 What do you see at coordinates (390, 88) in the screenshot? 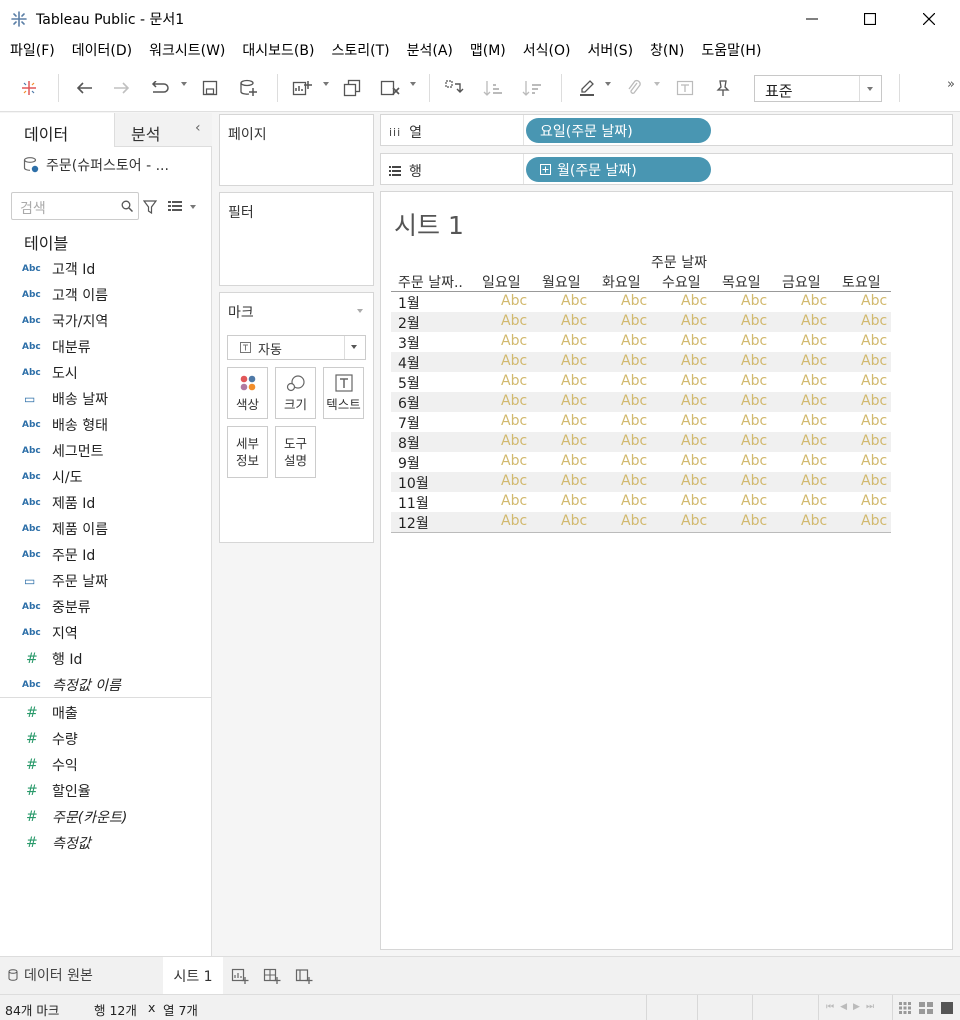
I see `clear-sheet-button` at bounding box center [390, 88].